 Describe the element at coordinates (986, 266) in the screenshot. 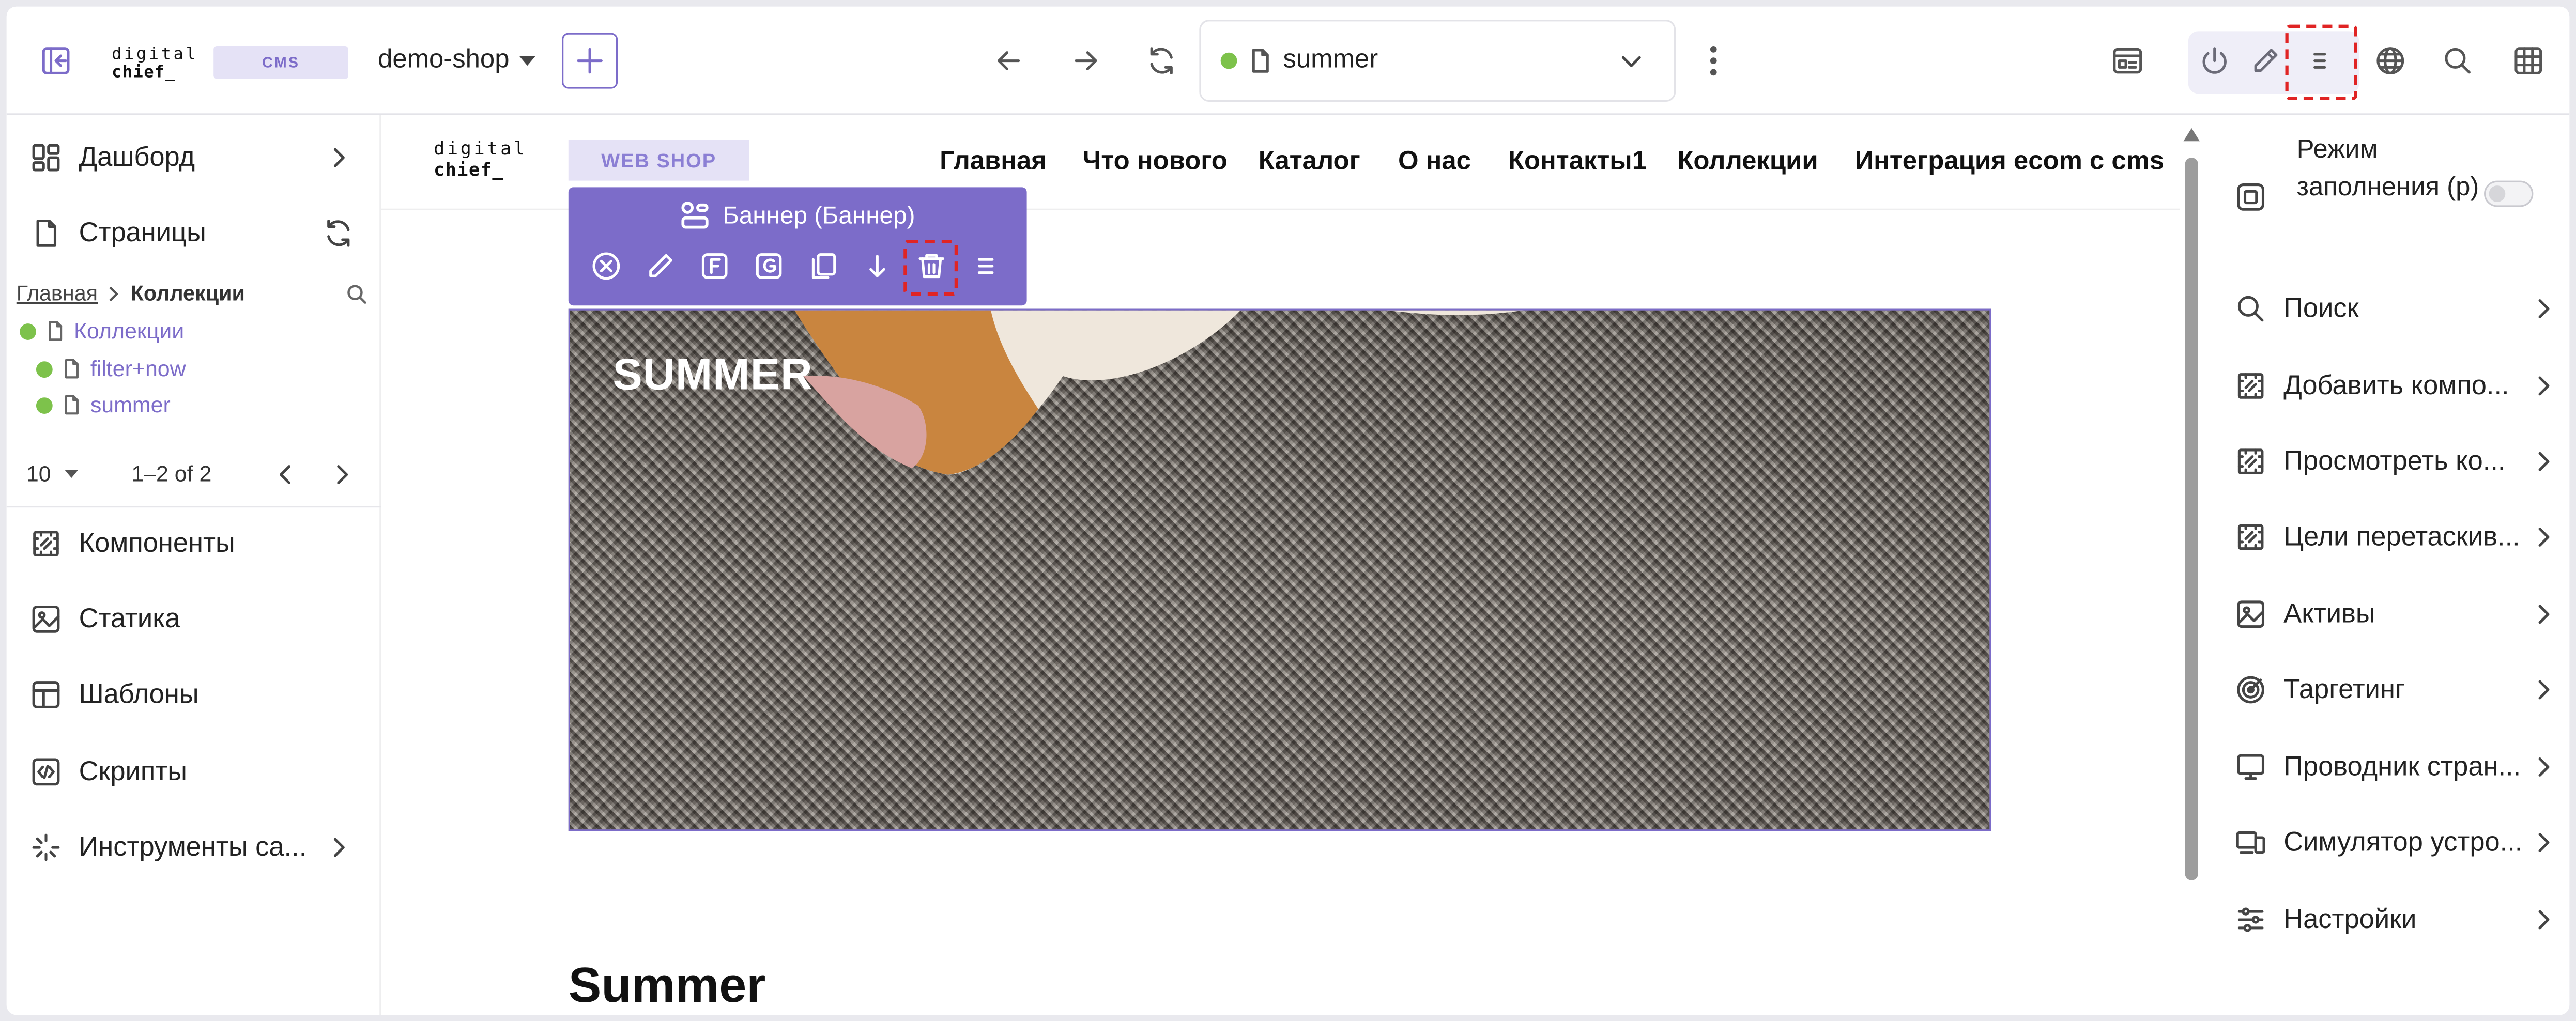

I see `menu-icon` at that location.